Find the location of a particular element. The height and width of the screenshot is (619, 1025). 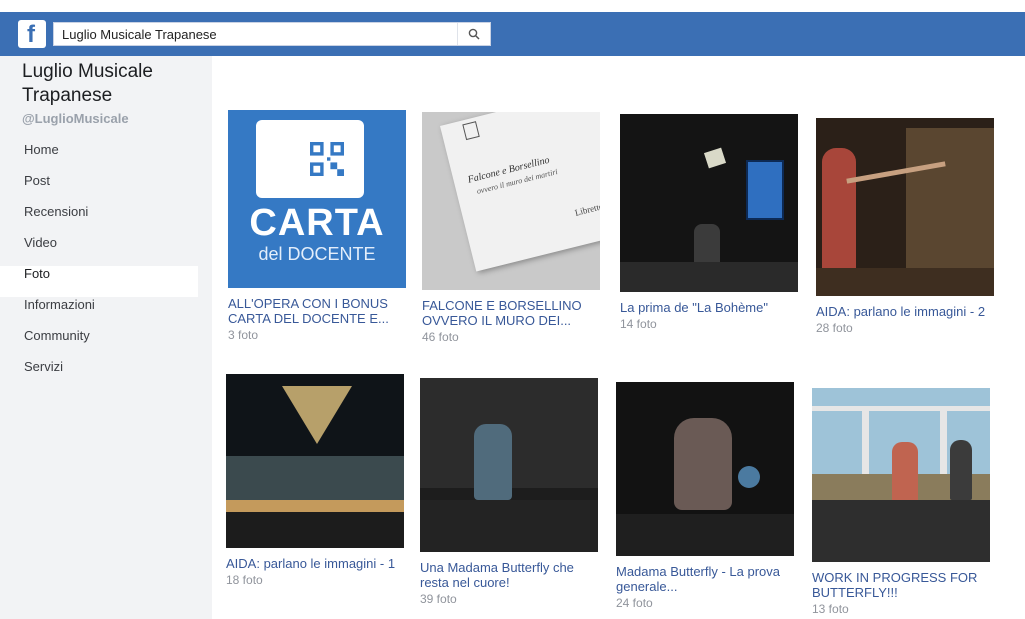

chorus-group is located at coordinates (315, 478).